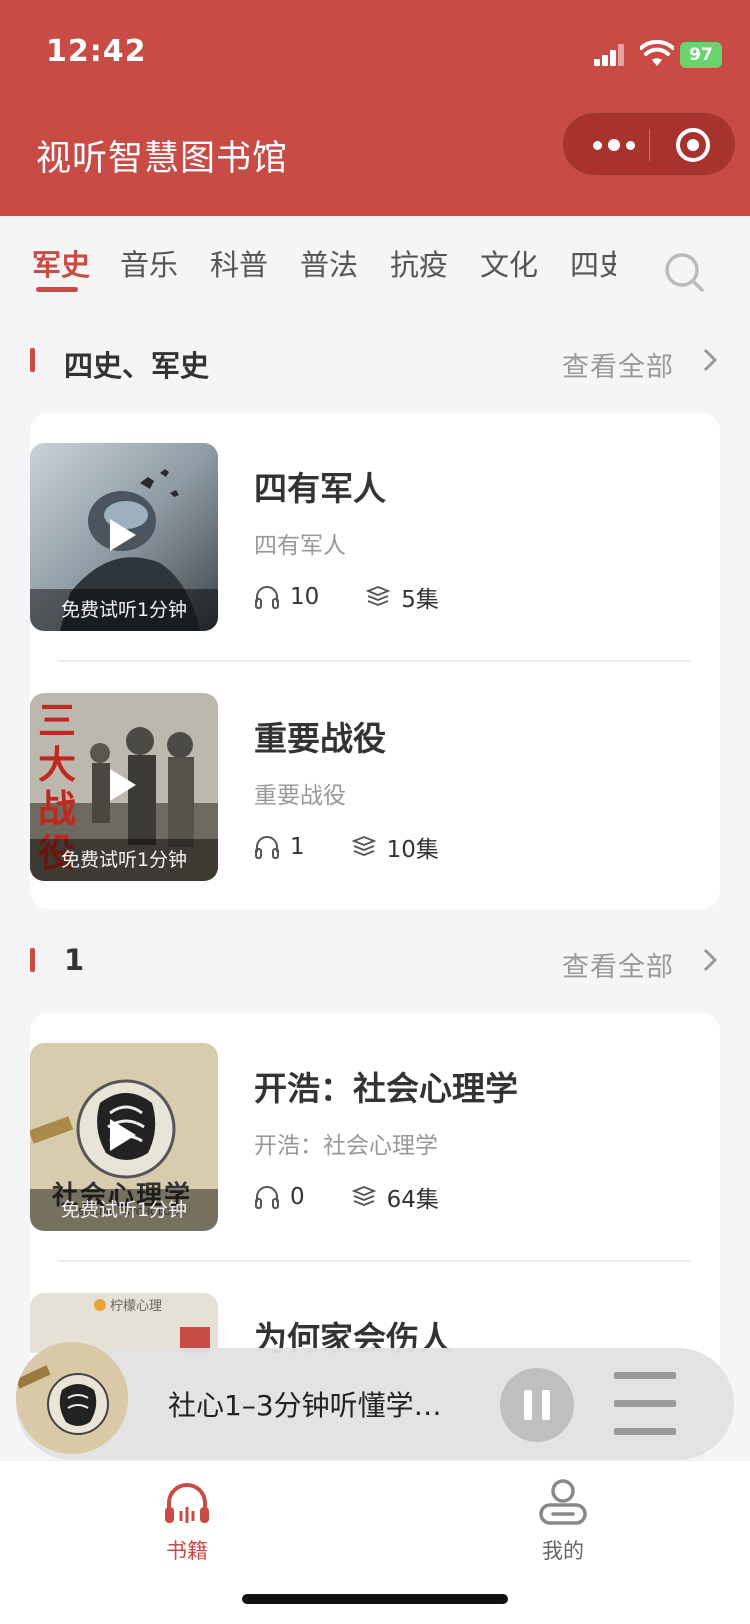  I want to click on mini-program-capsule, so click(649, 144).